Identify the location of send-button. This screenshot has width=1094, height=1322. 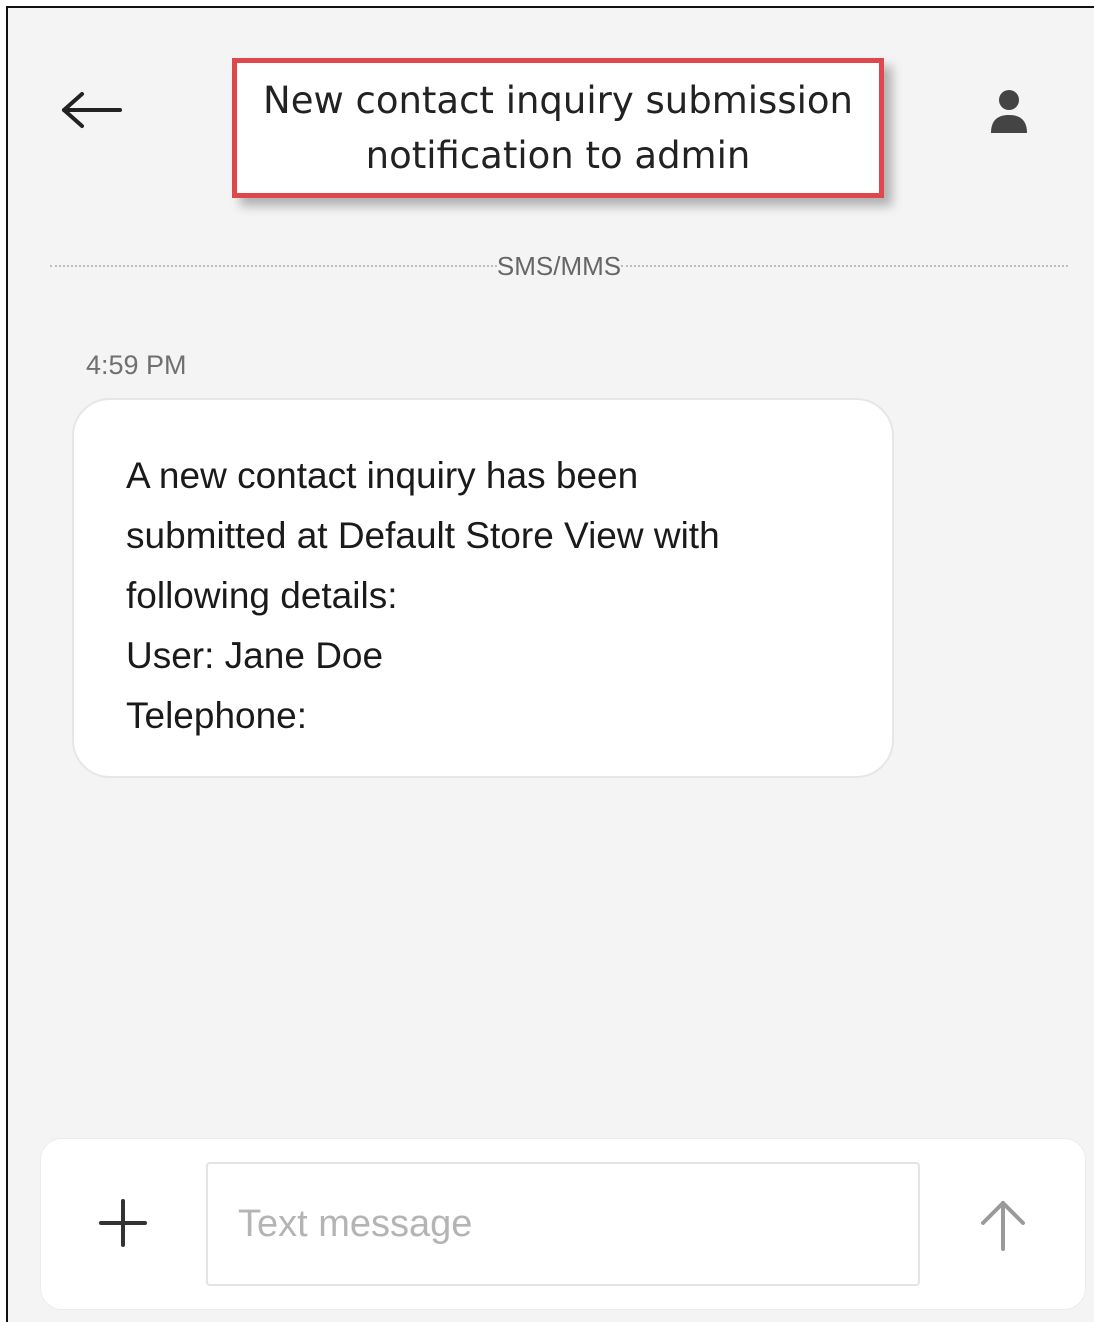
(1003, 1225).